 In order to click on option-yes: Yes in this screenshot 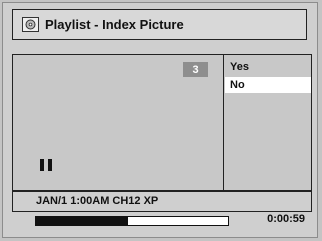, I will do `click(268, 67)`.